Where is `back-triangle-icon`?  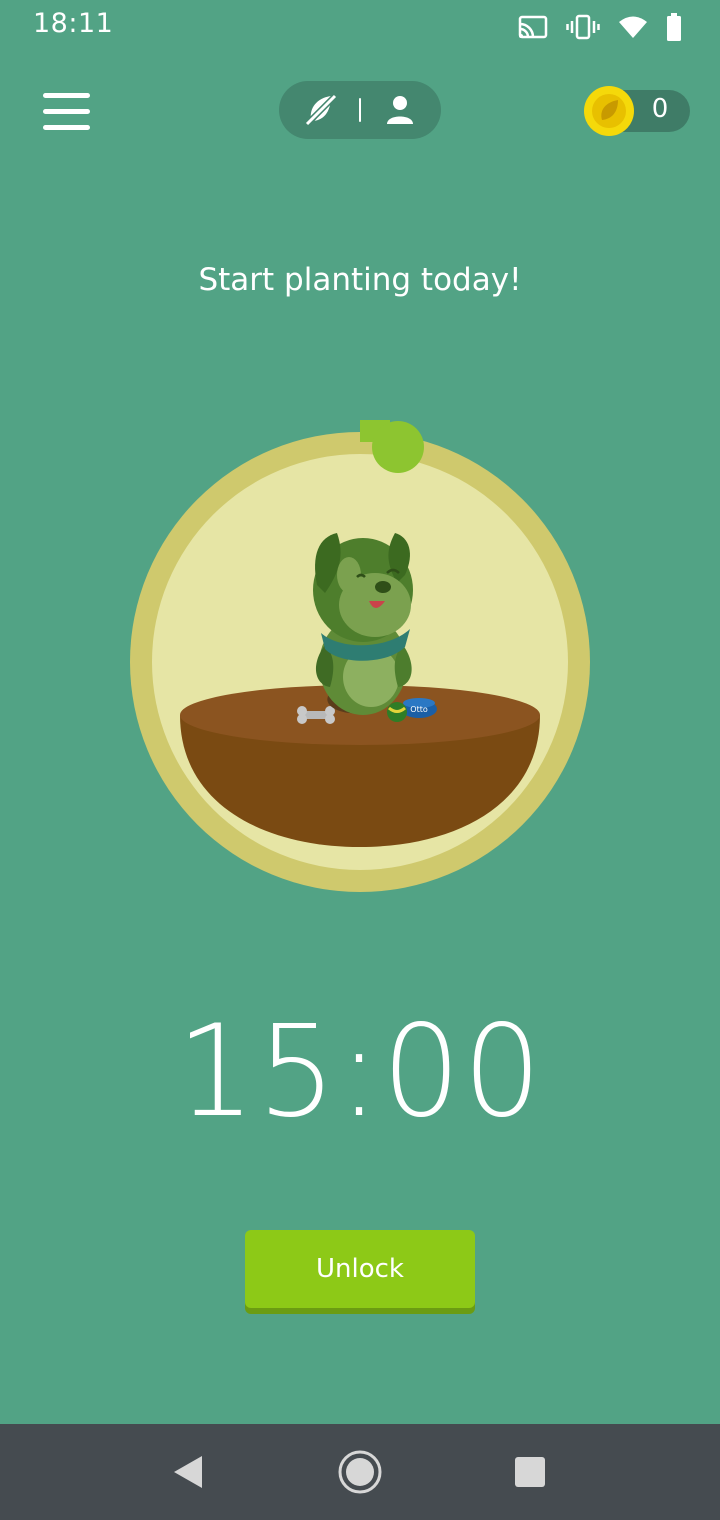
back-triangle-icon is located at coordinates (188, 1472).